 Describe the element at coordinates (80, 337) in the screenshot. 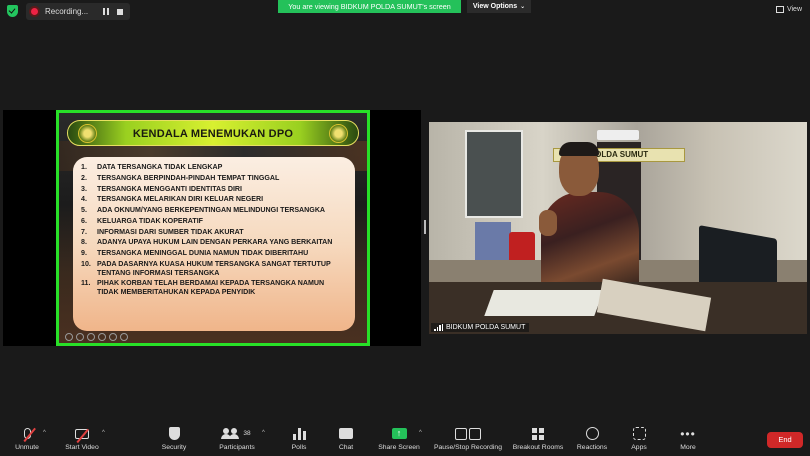

I see `pointer-icon` at that location.